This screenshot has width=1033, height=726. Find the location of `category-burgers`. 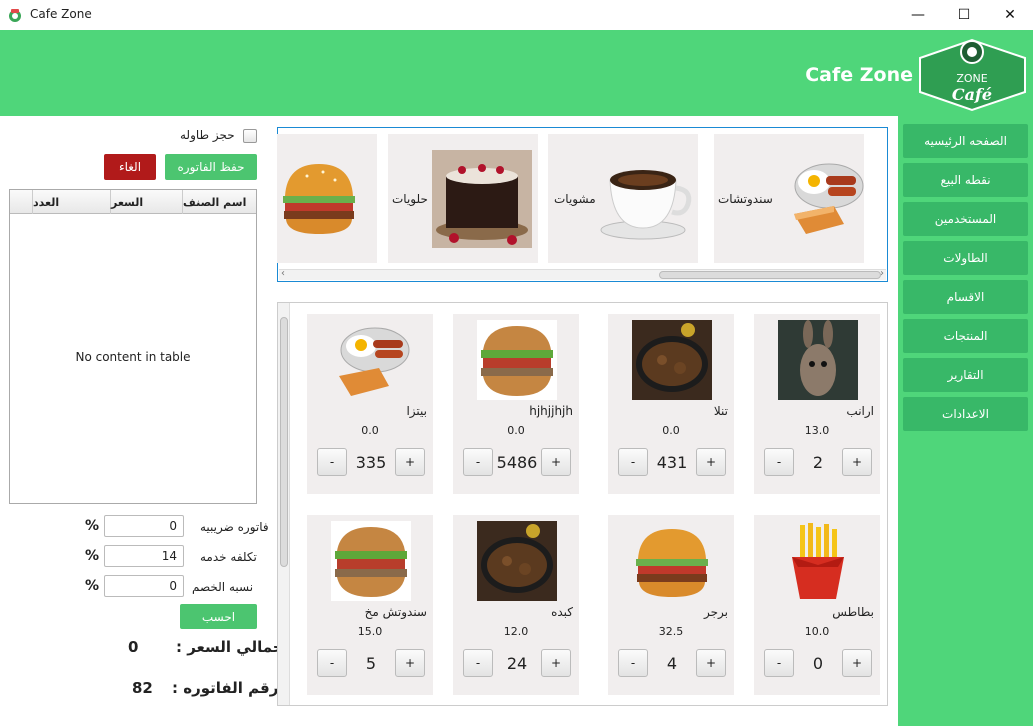

category-burgers is located at coordinates (327, 198).